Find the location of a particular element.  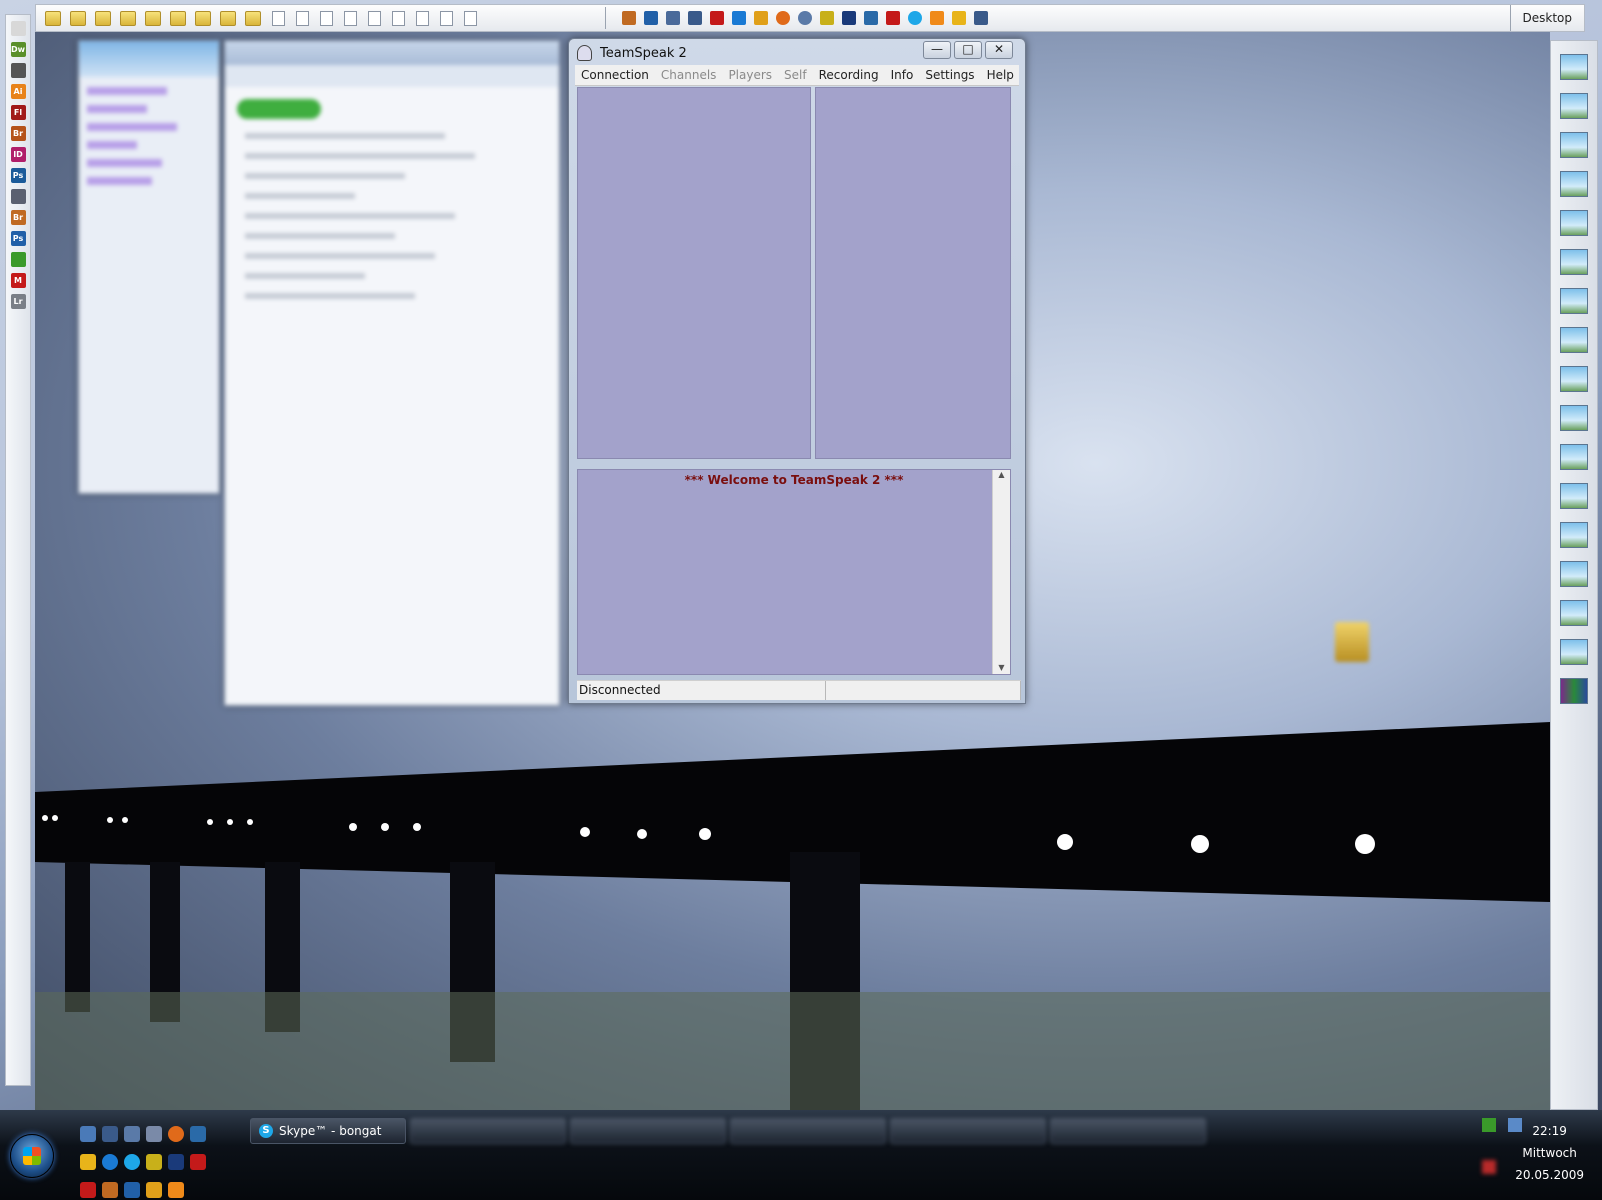

mcafee-icon: M is located at coordinates (18, 280).